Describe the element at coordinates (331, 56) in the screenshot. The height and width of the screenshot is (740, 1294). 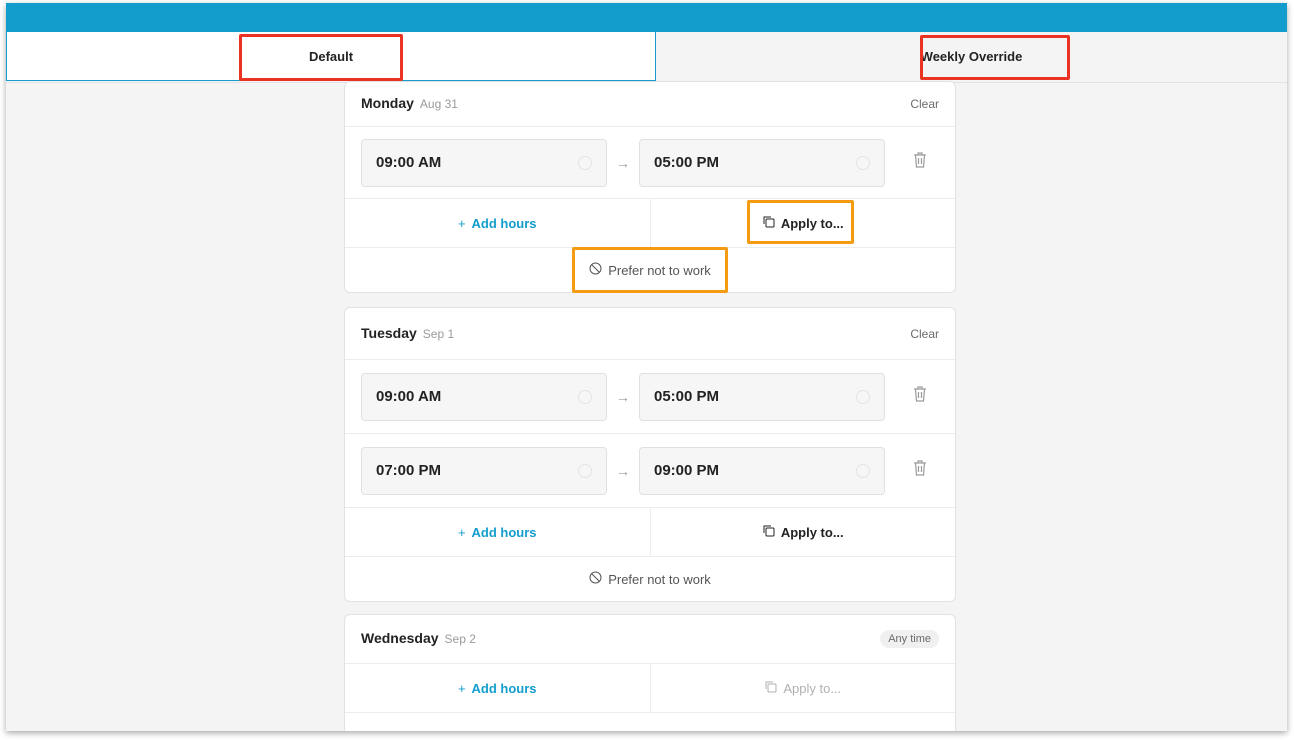
I see `tab-default: Default` at that location.